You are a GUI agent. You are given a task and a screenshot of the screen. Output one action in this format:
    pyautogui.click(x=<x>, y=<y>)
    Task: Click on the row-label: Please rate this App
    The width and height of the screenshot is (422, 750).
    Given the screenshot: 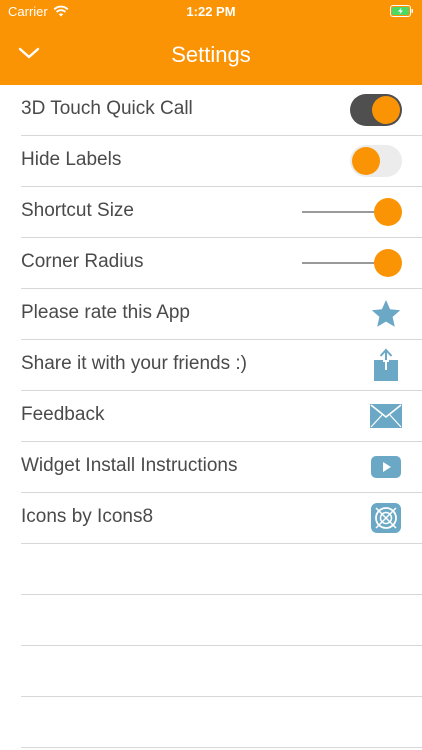 What is the action you would take?
    pyautogui.click(x=105, y=312)
    